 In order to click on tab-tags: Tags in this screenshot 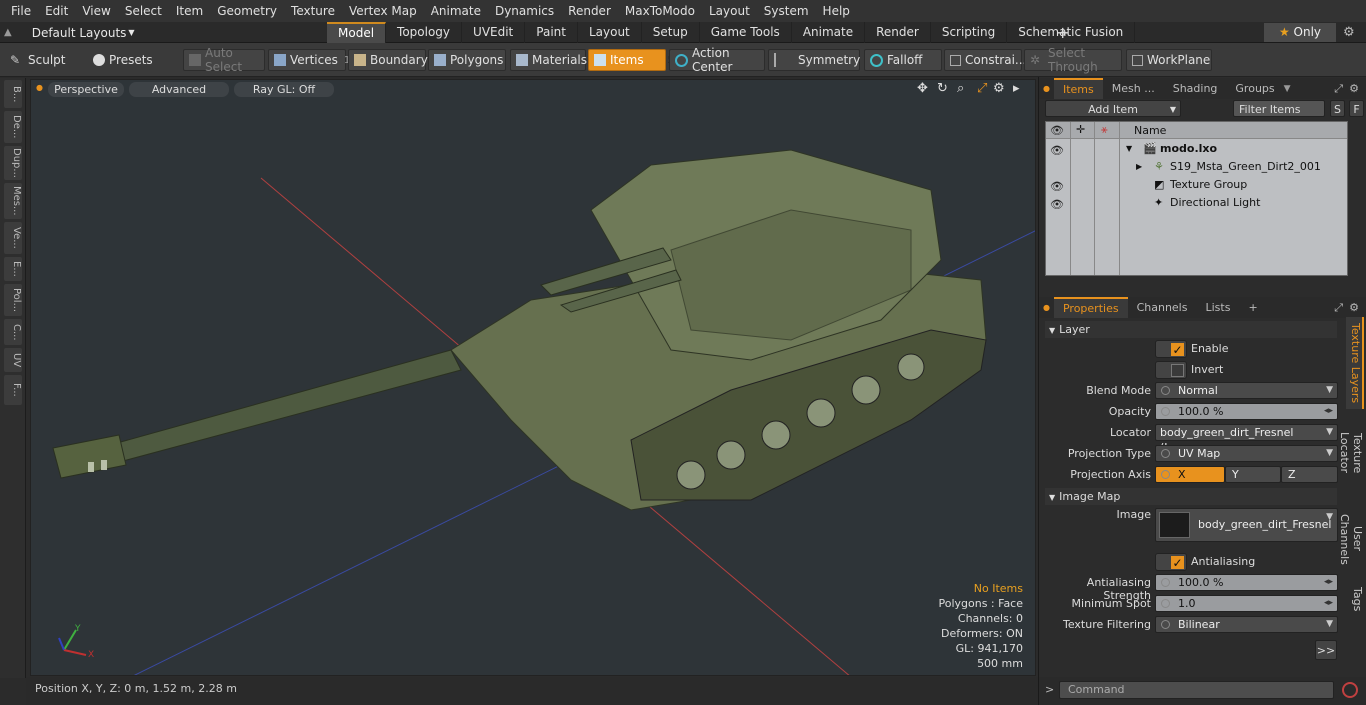, I will do `click(1355, 599)`.